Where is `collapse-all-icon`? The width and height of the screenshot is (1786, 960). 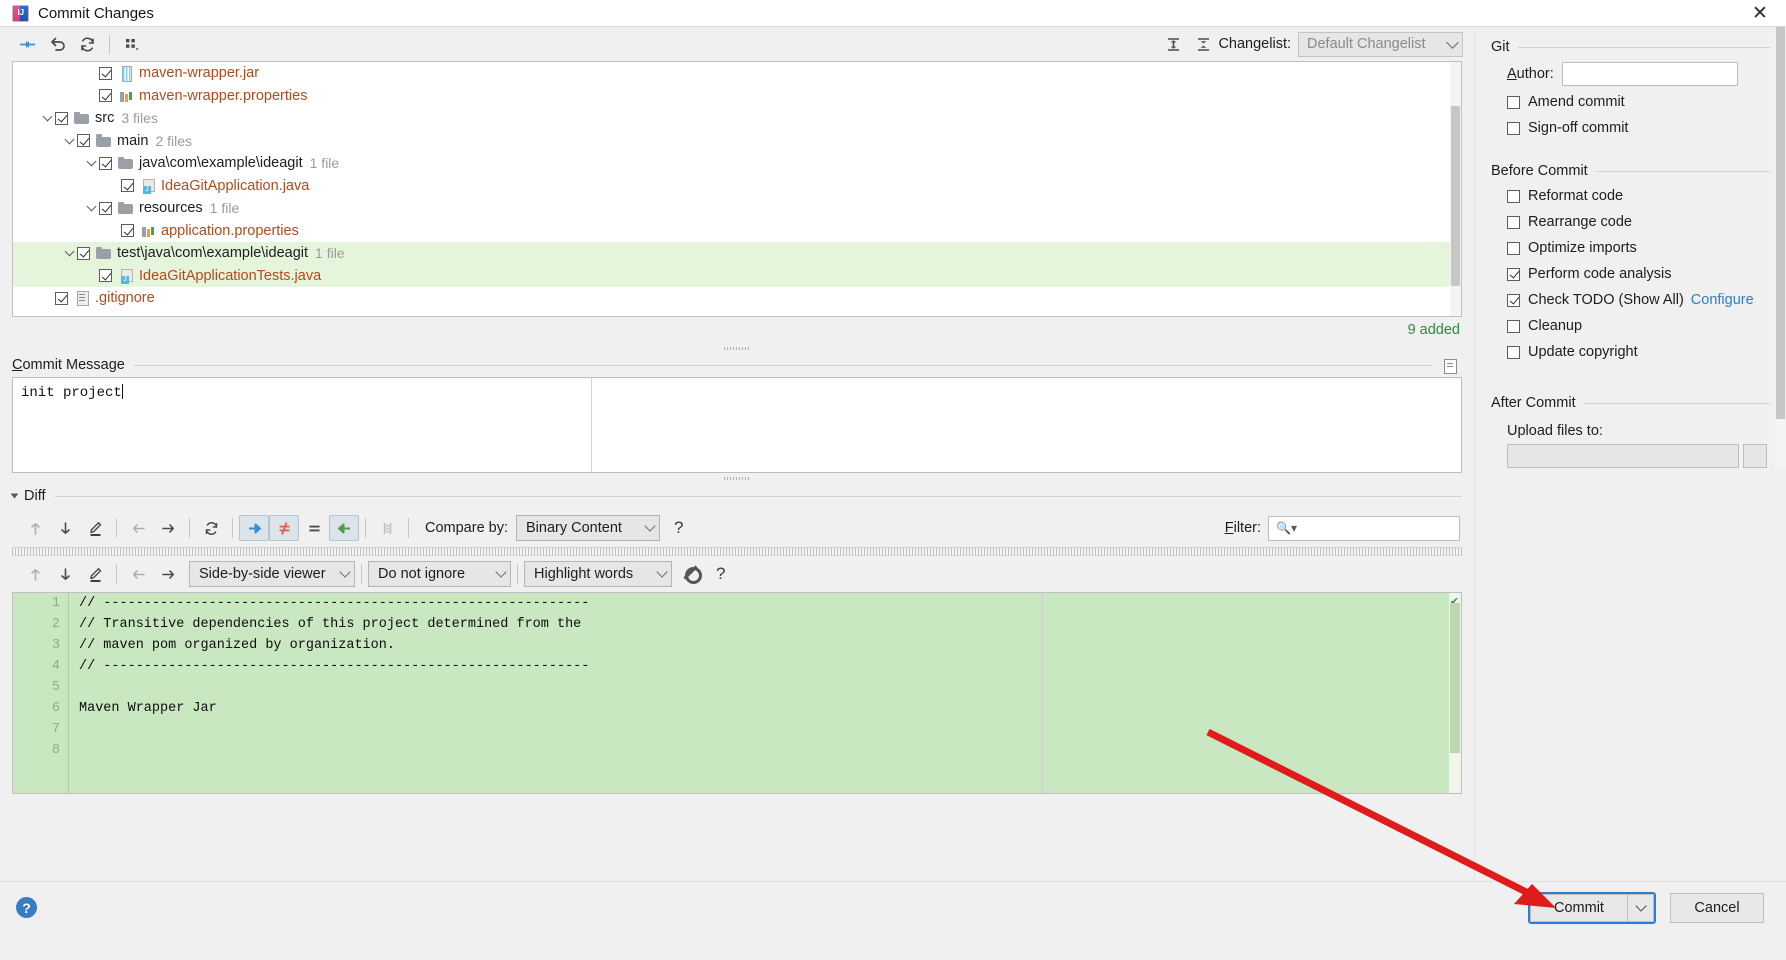
collapse-all-icon is located at coordinates (1203, 44).